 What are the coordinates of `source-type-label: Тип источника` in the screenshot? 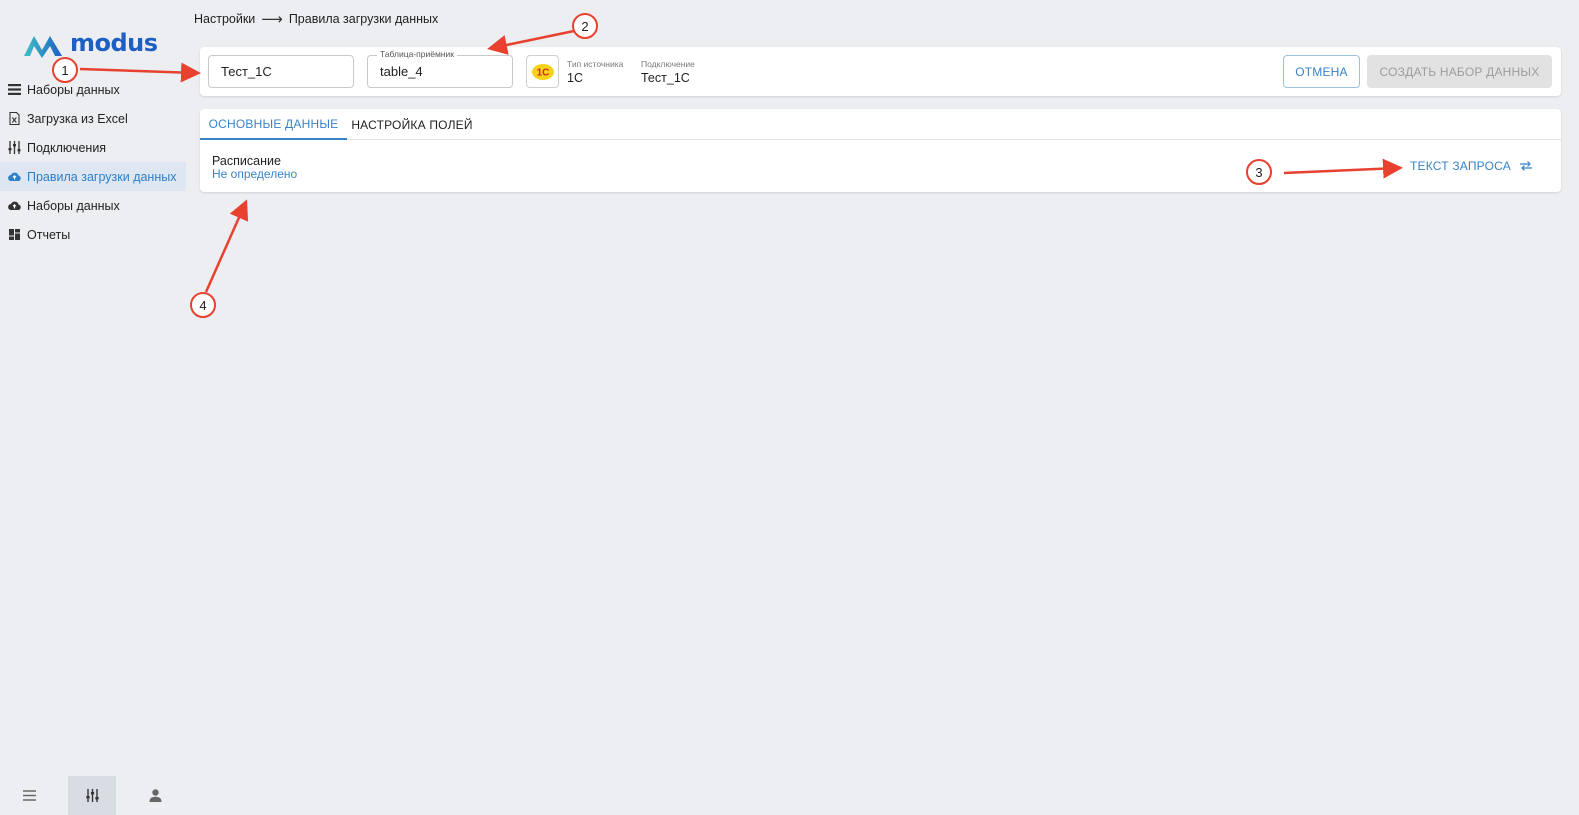 It's located at (595, 64).